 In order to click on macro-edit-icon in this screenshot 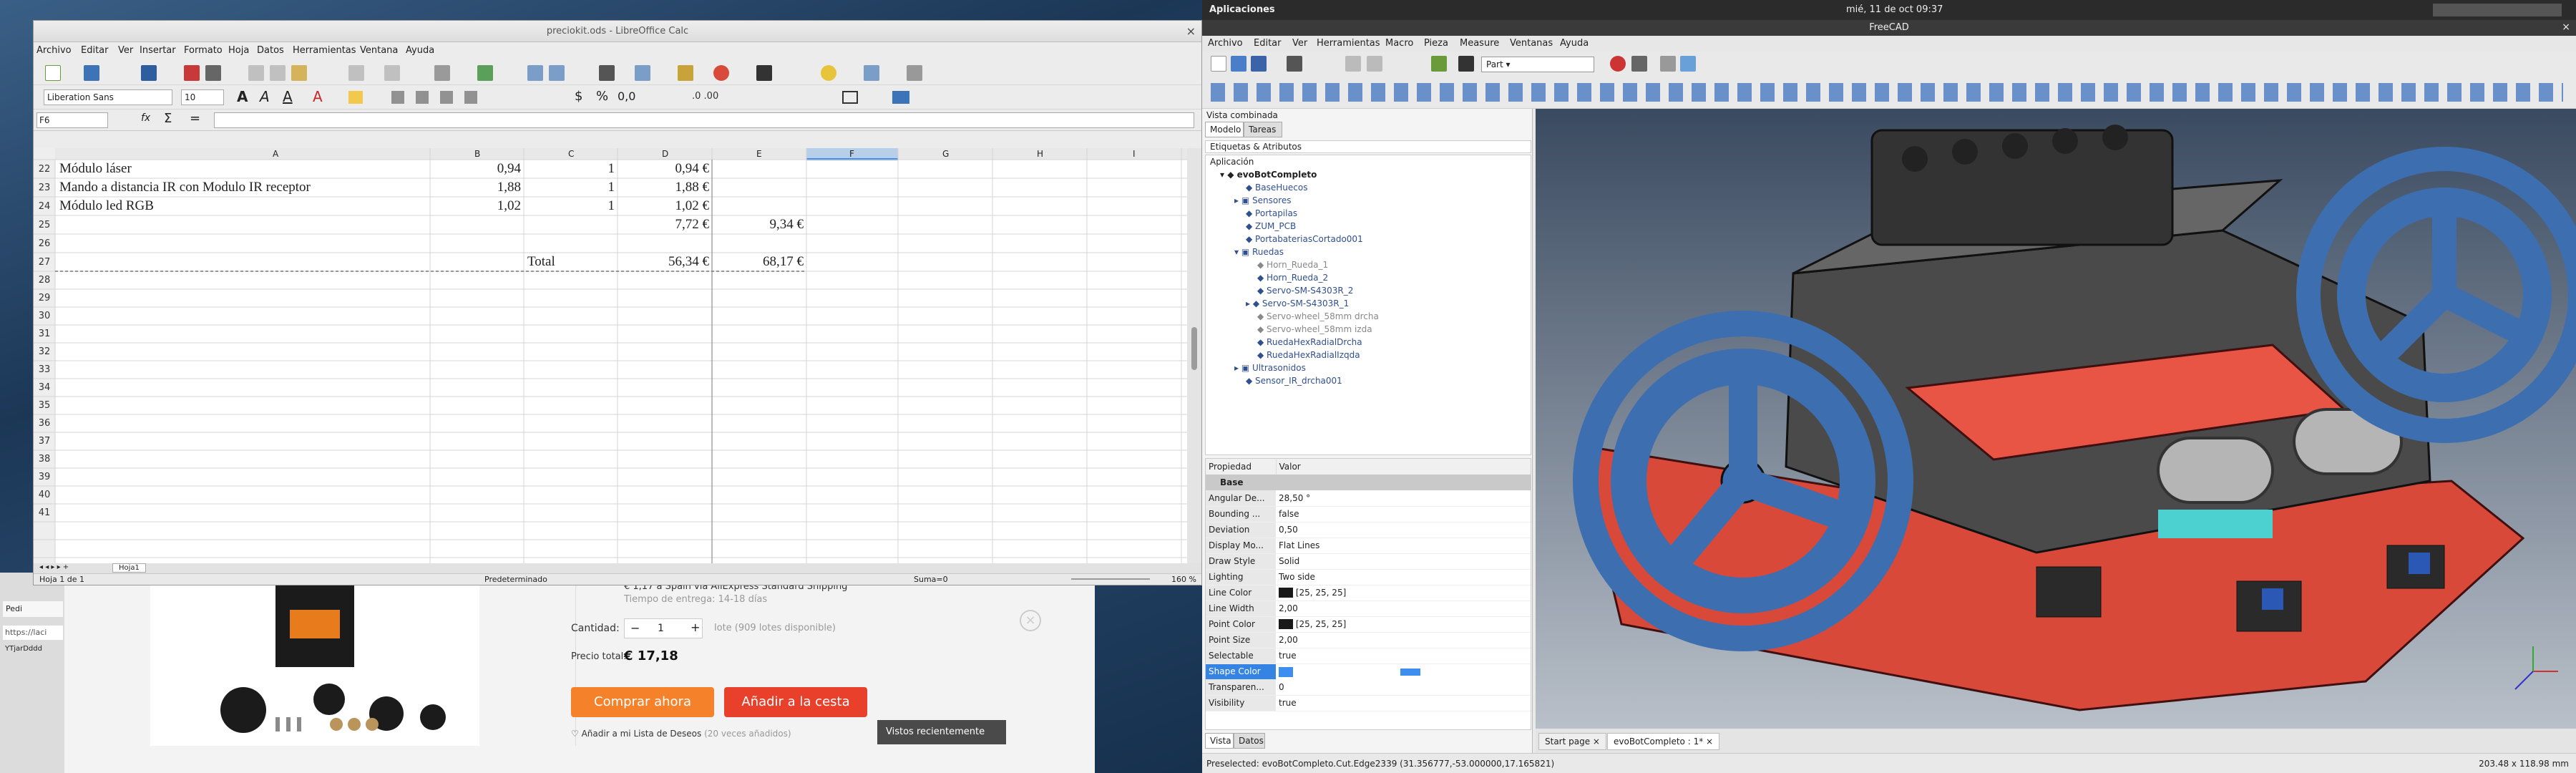, I will do `click(1668, 64)`.